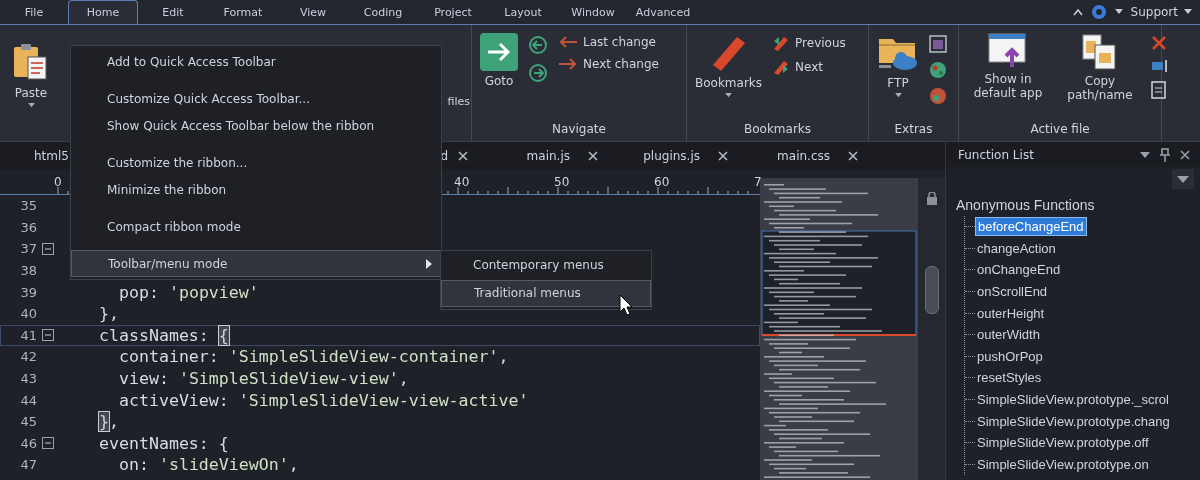 The width and height of the screenshot is (1200, 480). Describe the element at coordinates (797, 67) in the screenshot. I see `bookmark-nav-button: Next` at that location.